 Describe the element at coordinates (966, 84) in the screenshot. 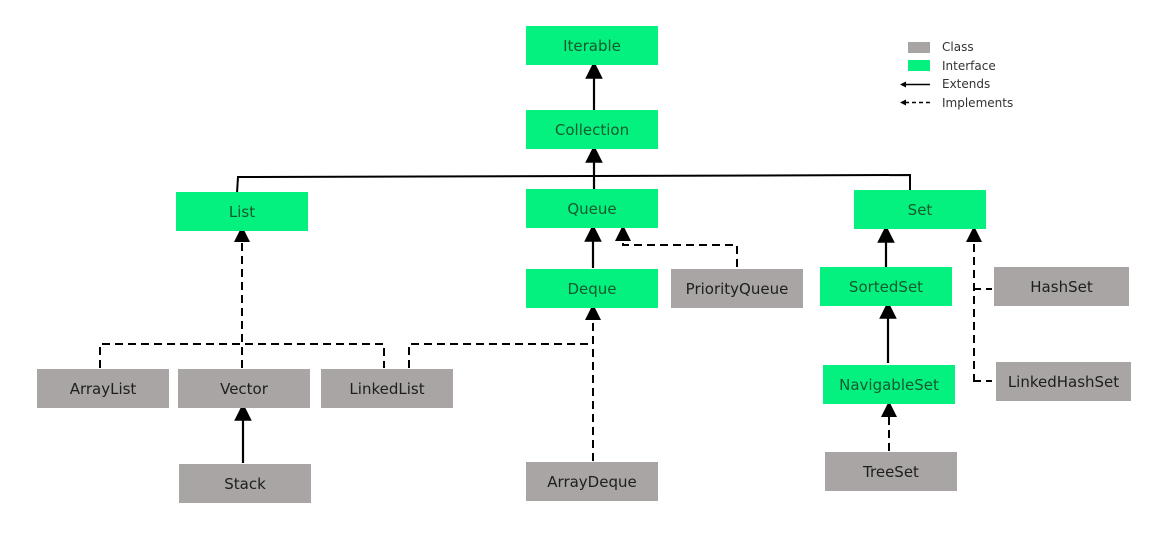

I see `legend-label: Extends` at that location.